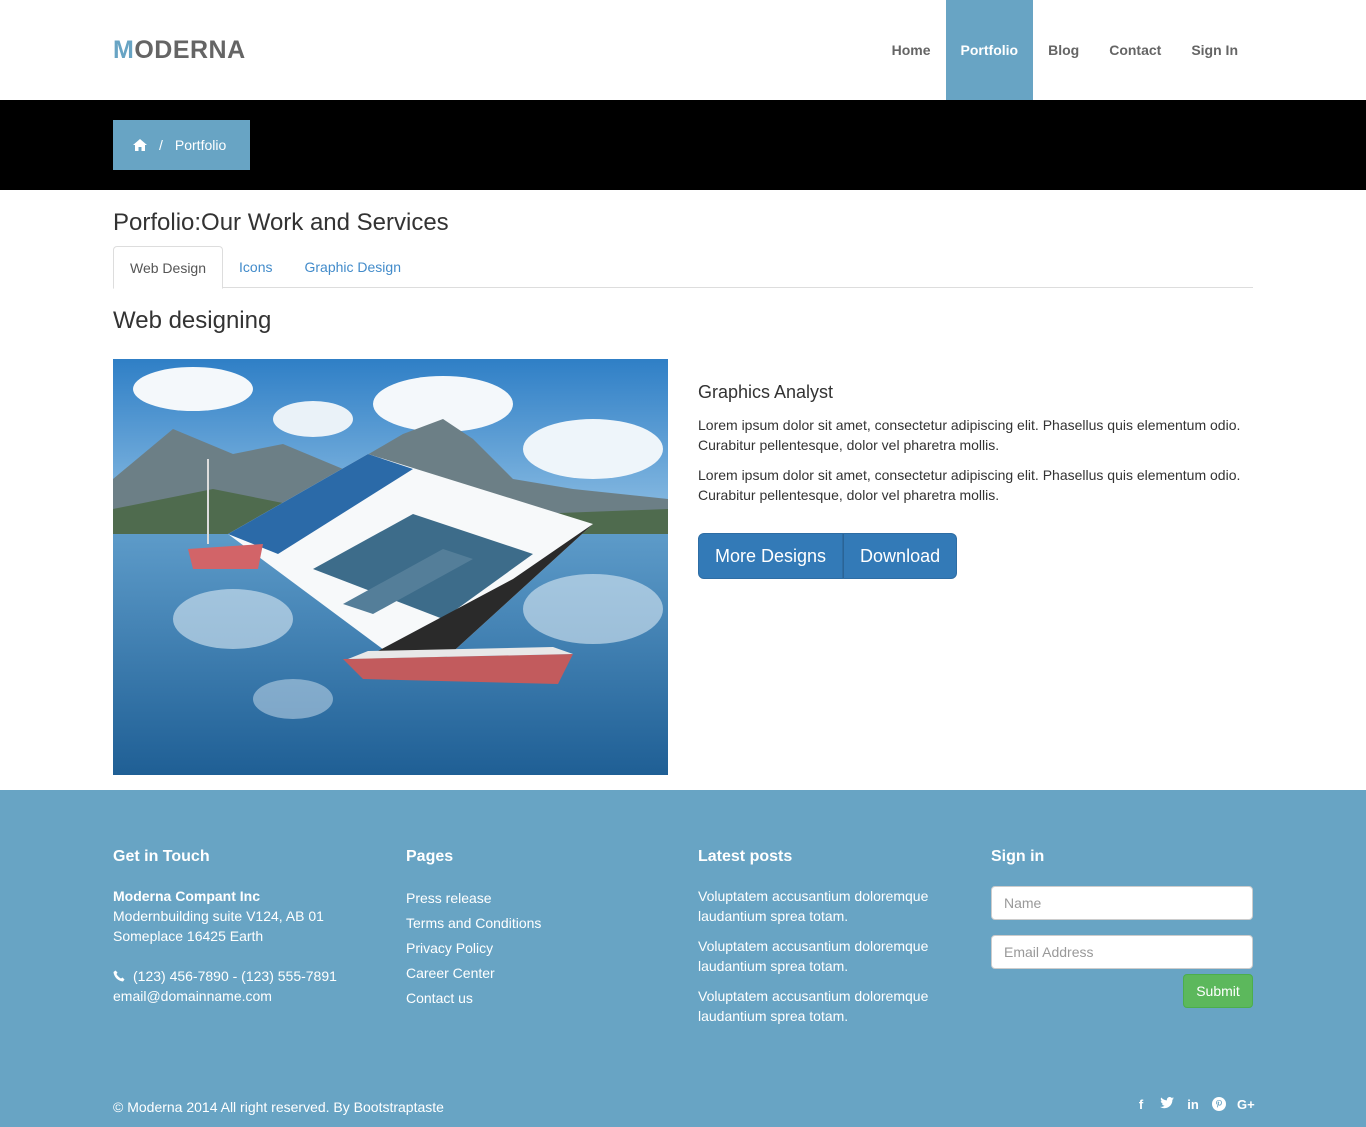 The width and height of the screenshot is (1366, 1127). Describe the element at coordinates (200, 145) in the screenshot. I see `breadcrumb-current: Portfolio` at that location.